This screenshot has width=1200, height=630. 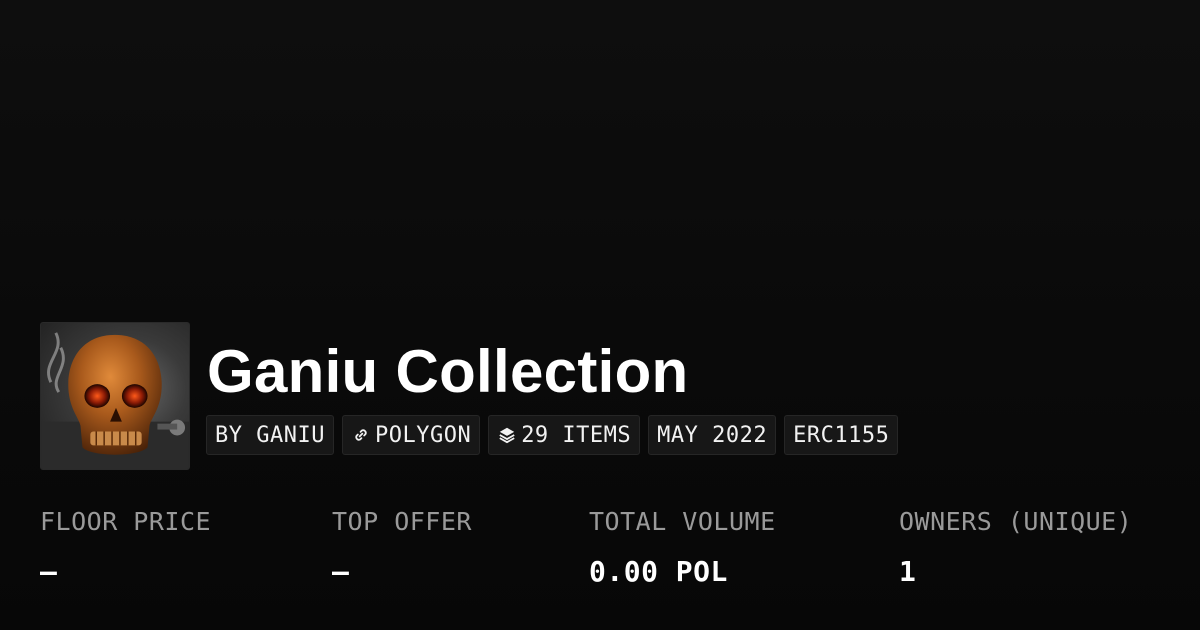 What do you see at coordinates (115, 400) in the screenshot?
I see `skull-avatar-icon` at bounding box center [115, 400].